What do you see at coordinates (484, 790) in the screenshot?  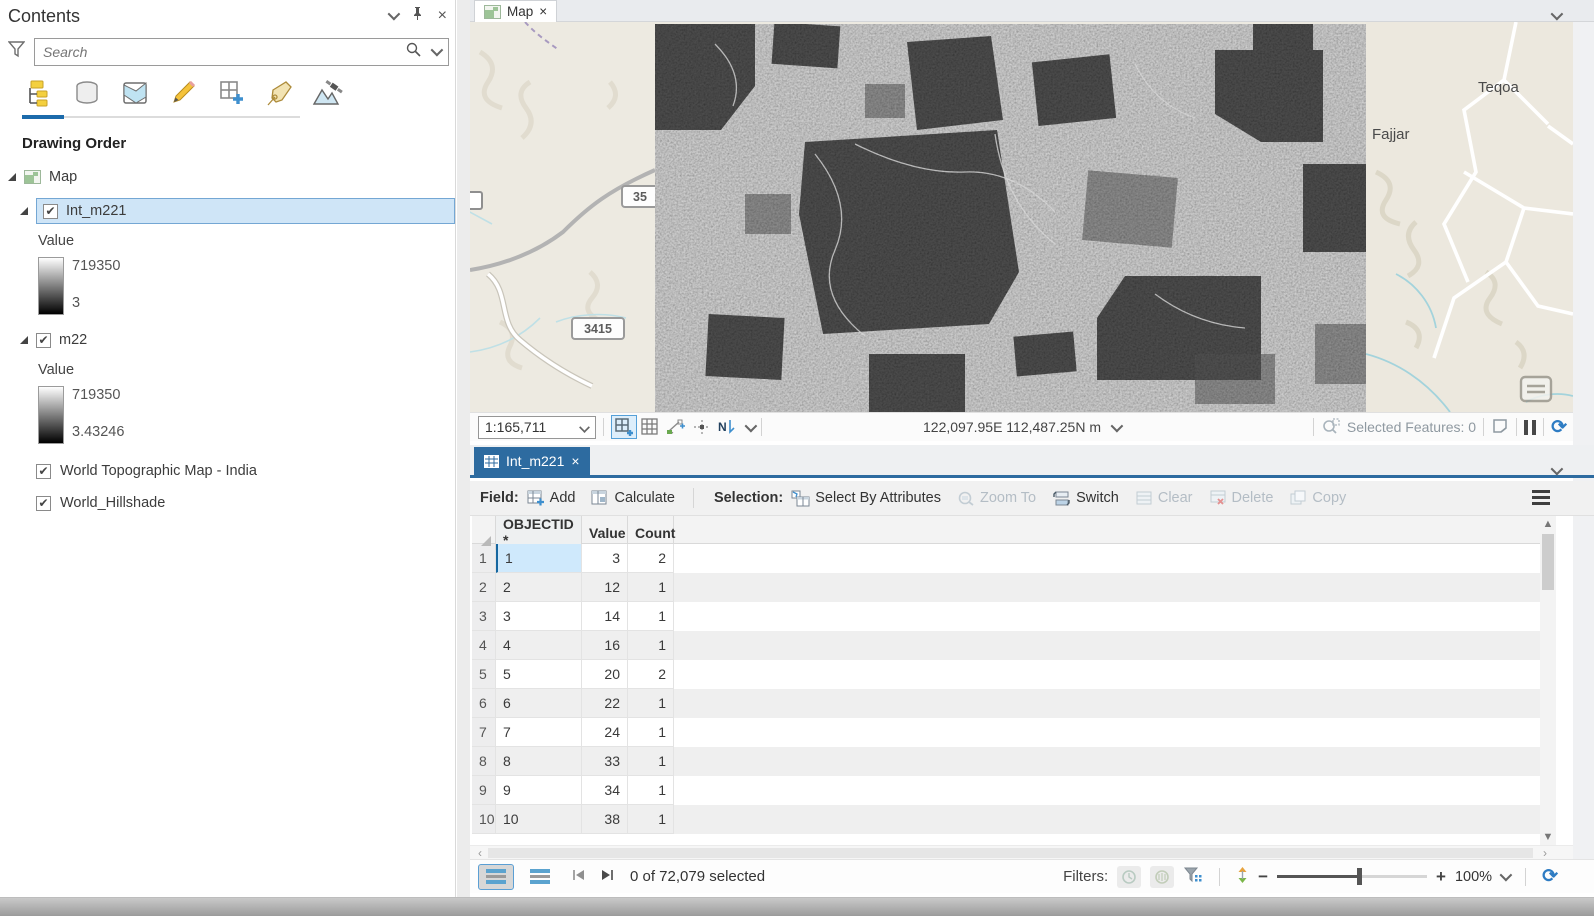 I see `row-number: 9` at bounding box center [484, 790].